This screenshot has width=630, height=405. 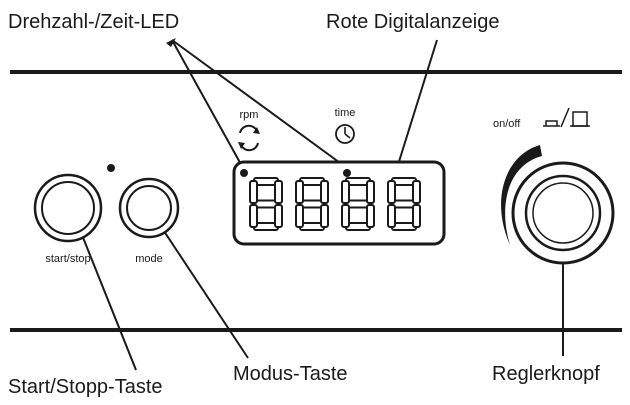 What do you see at coordinates (149, 208) in the screenshot?
I see `mode-button` at bounding box center [149, 208].